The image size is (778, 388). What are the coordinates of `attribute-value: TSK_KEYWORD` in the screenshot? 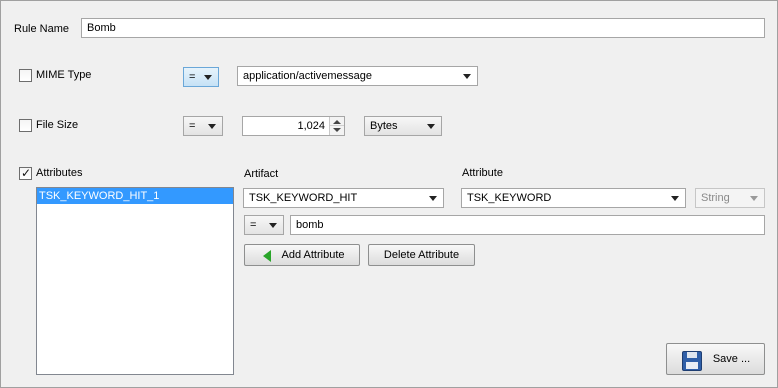 It's located at (509, 198).